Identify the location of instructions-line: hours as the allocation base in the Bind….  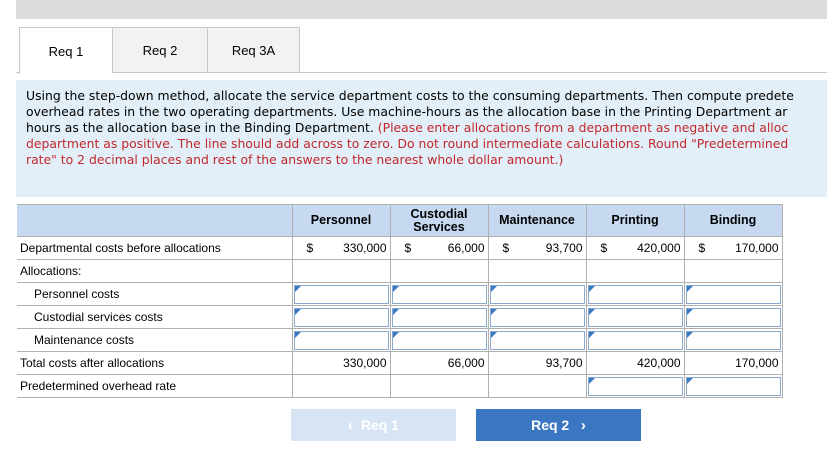
(426, 128).